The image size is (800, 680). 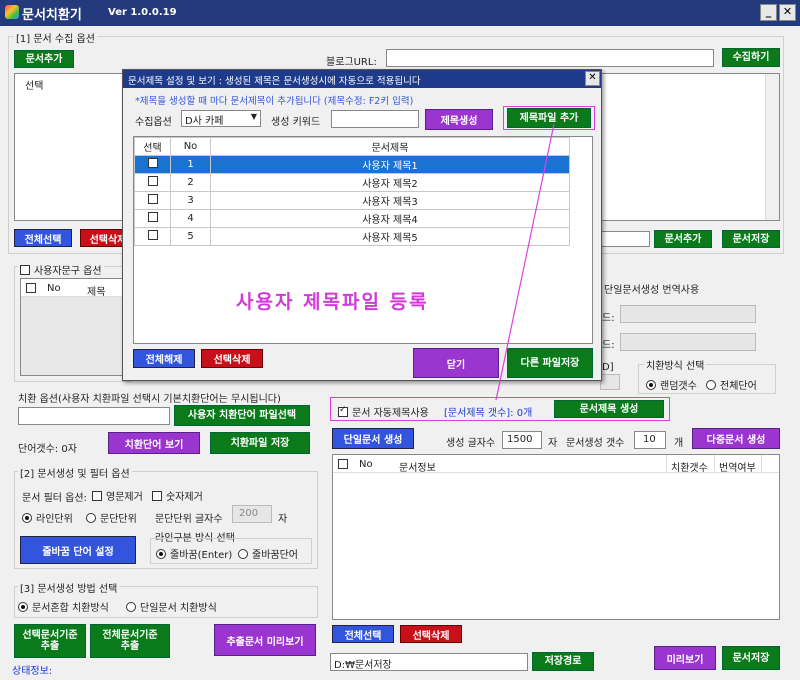 What do you see at coordinates (363, 634) in the screenshot?
I see `gen-select-all-button: 전체선택` at bounding box center [363, 634].